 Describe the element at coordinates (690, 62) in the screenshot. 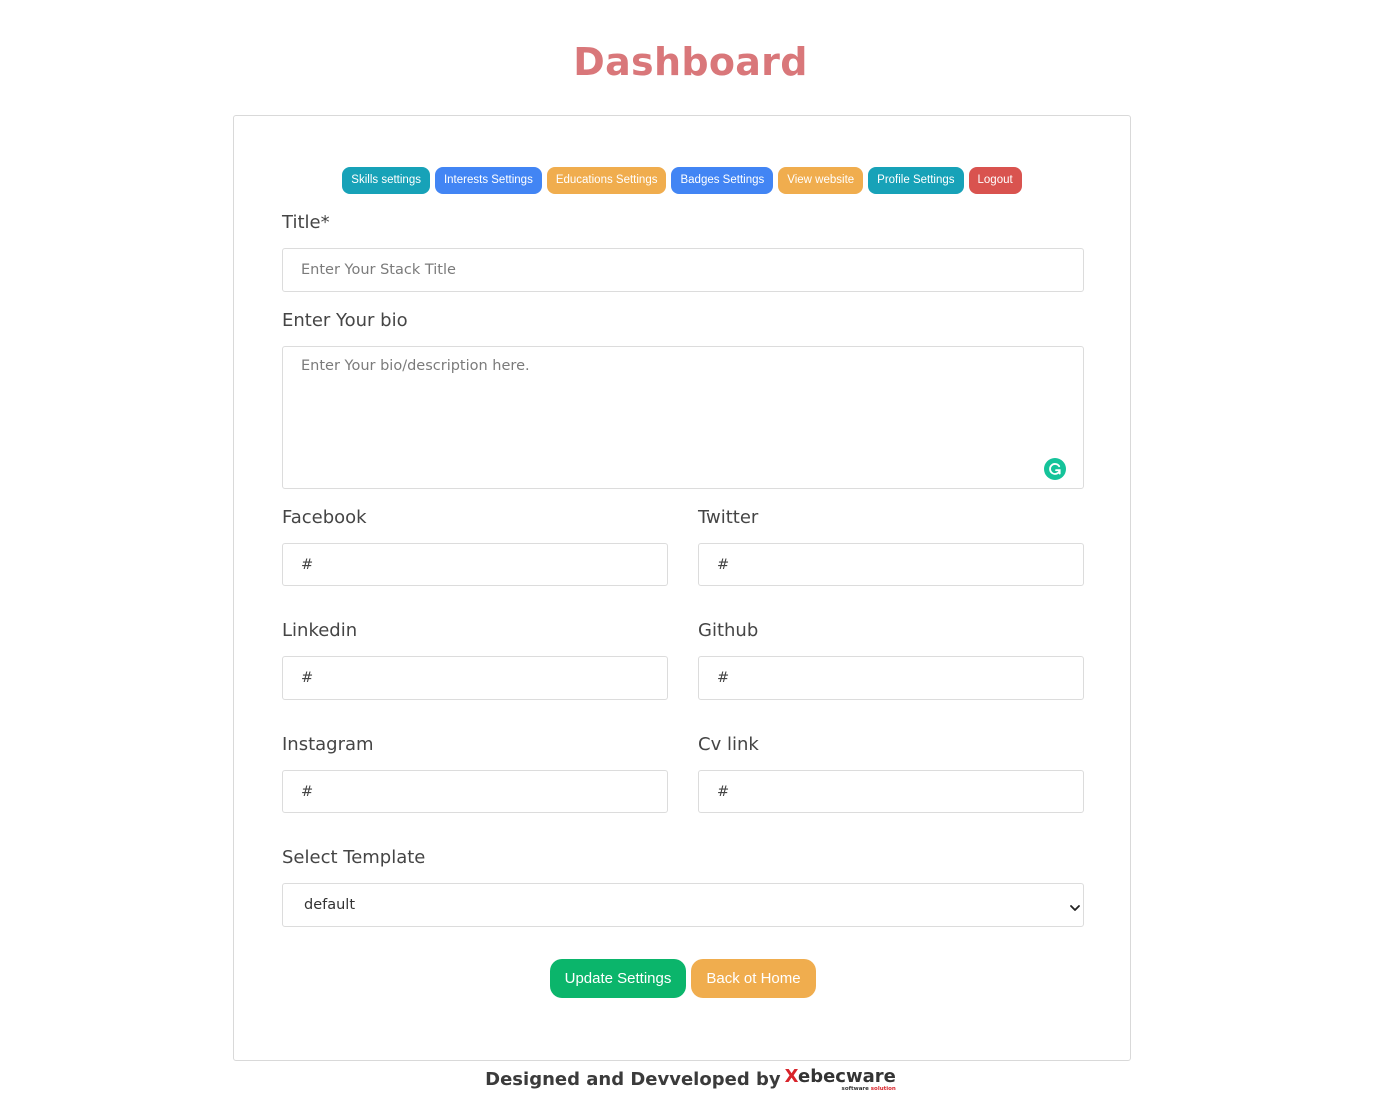

I see `page-title: Dashboard` at that location.